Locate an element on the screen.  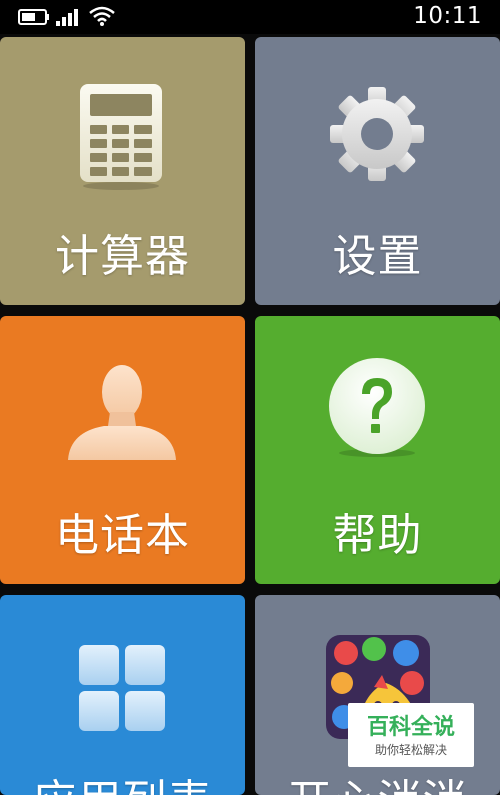
watermark-title: 百科全说 is located at coordinates (410, 727).